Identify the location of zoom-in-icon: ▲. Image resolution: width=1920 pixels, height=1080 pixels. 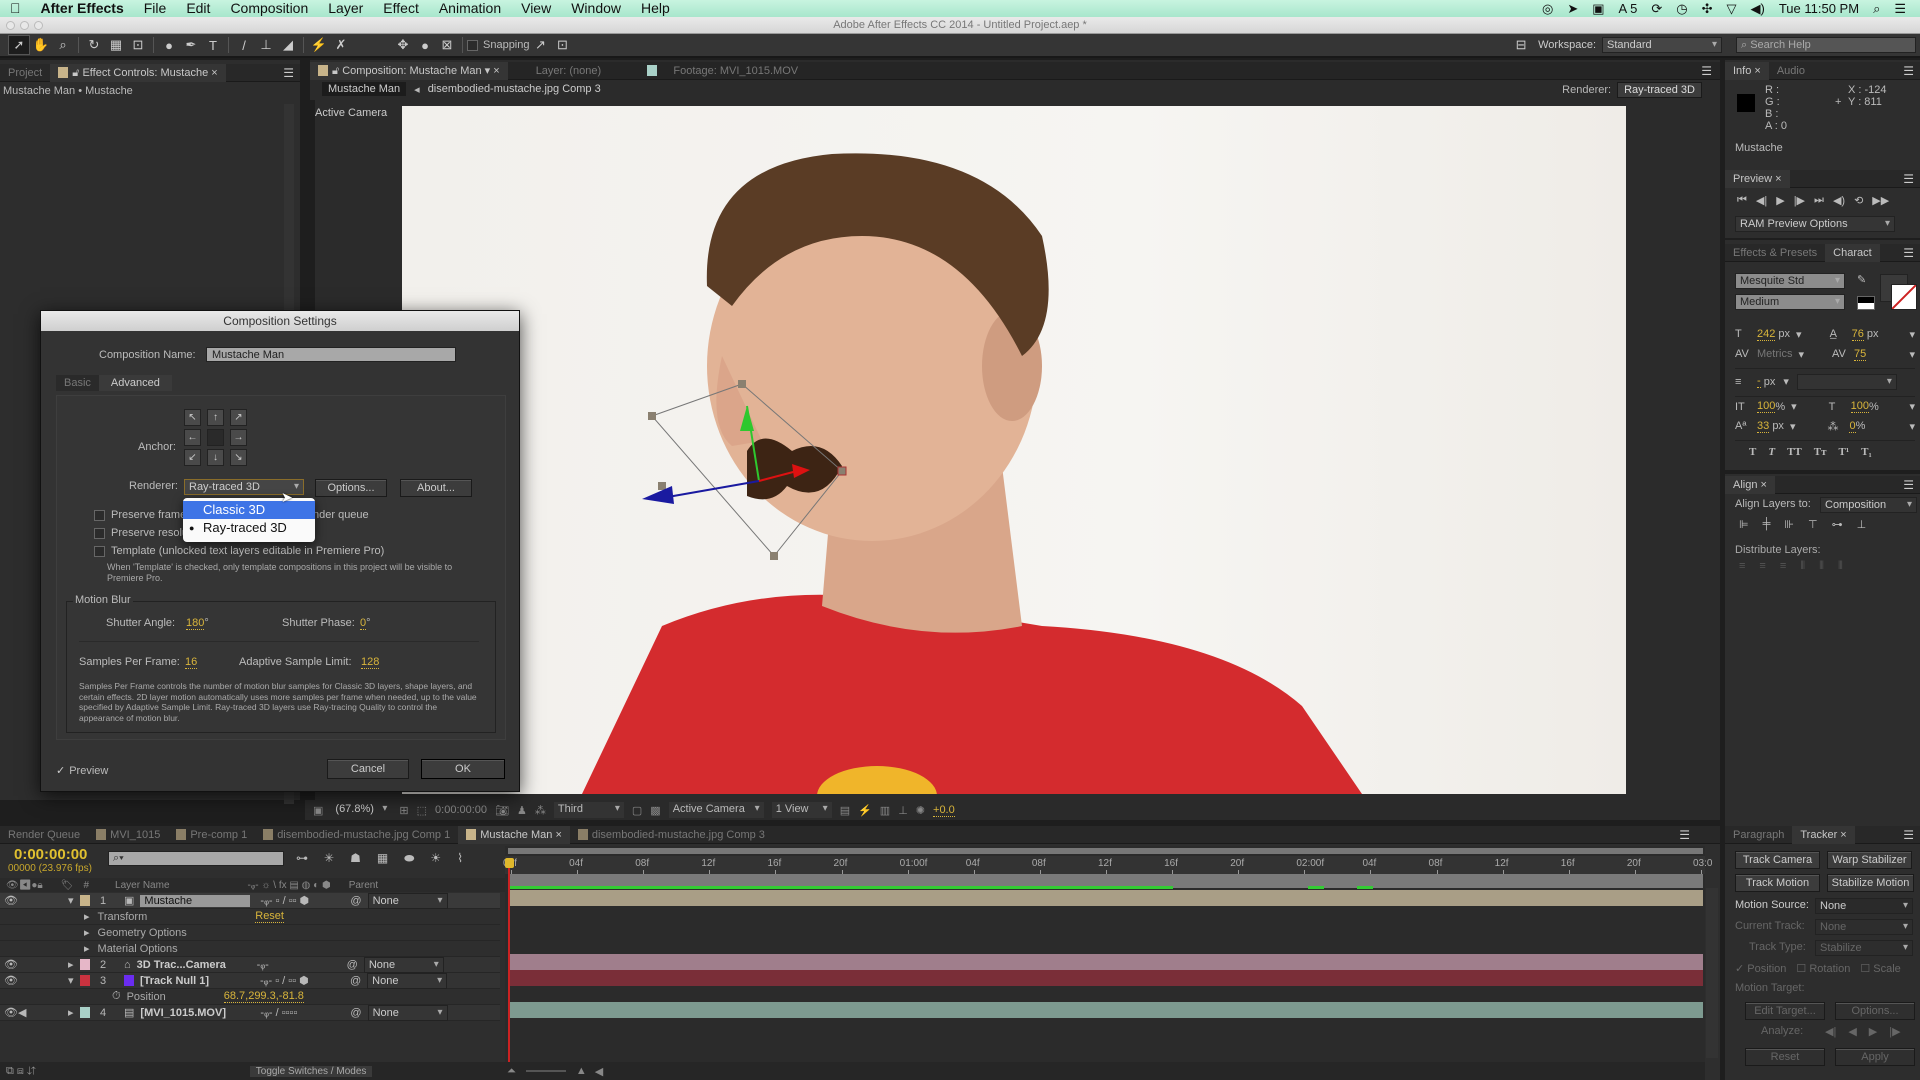
(581, 1071).